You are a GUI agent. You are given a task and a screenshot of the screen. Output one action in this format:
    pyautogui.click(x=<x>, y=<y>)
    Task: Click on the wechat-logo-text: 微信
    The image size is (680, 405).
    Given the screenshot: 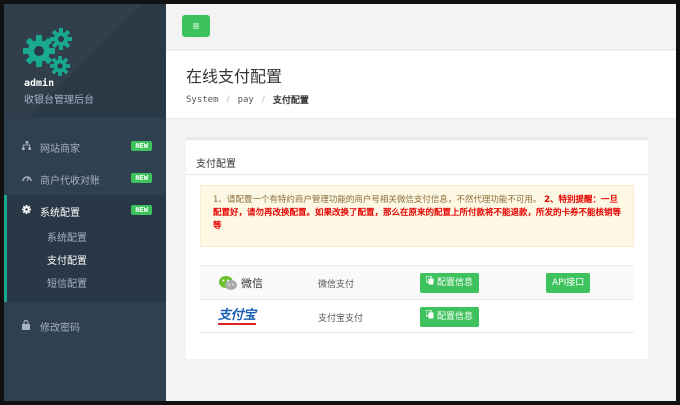 What is the action you would take?
    pyautogui.click(x=252, y=283)
    